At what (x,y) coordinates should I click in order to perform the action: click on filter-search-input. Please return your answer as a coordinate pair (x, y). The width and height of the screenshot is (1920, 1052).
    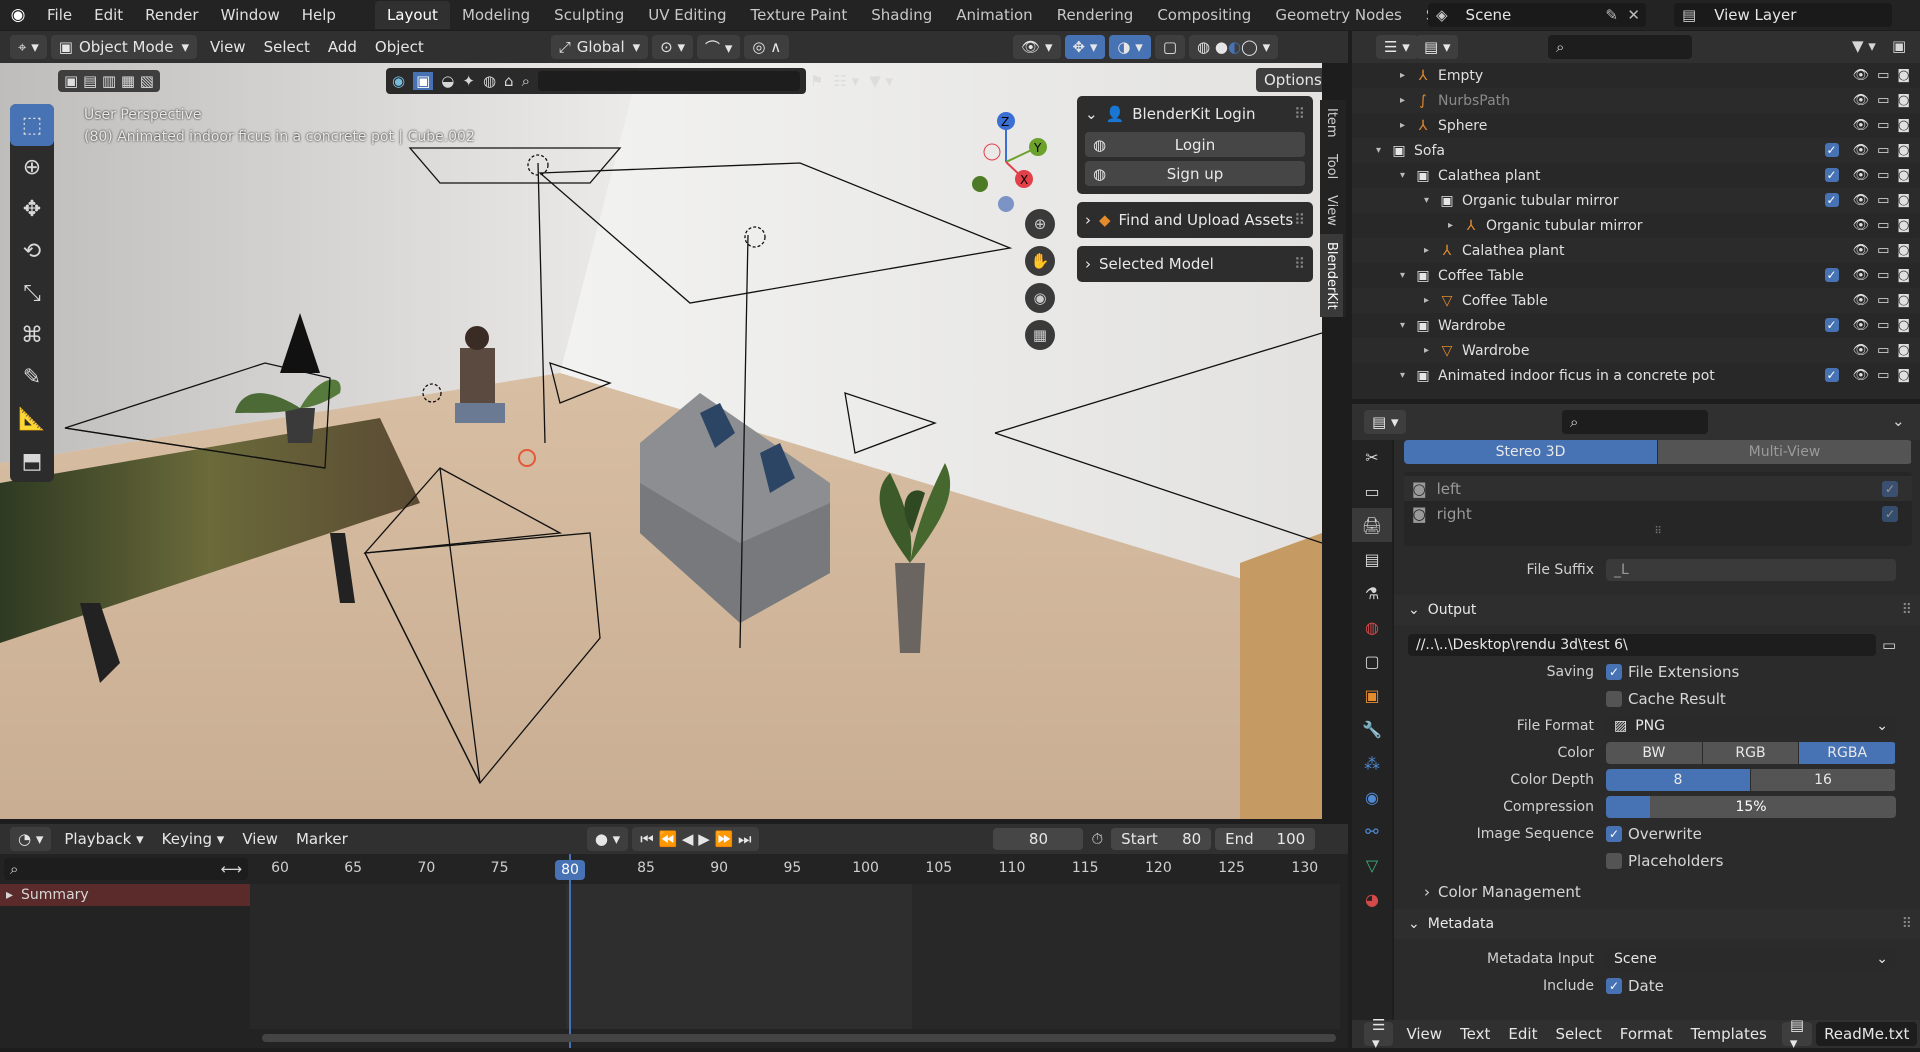
    Looking at the image, I should click on (668, 81).